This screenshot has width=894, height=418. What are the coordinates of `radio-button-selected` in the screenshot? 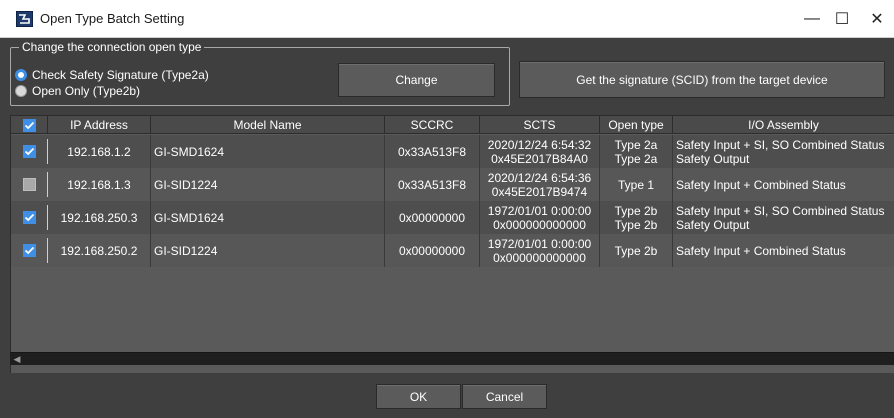 It's located at (21, 75).